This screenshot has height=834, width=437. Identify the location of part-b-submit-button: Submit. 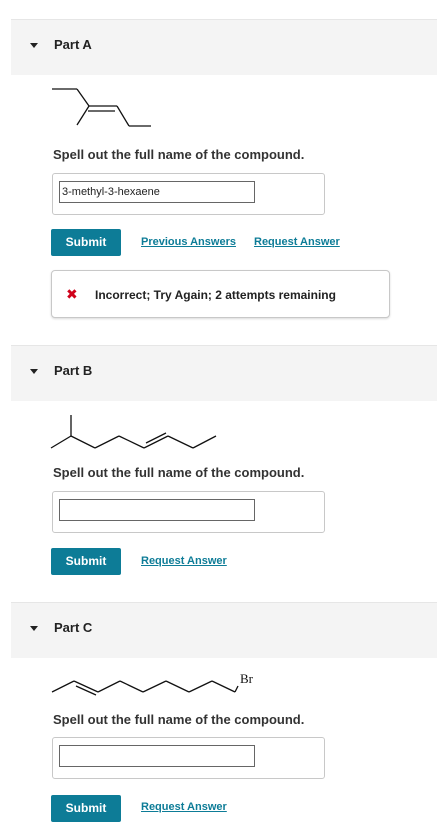
(86, 561).